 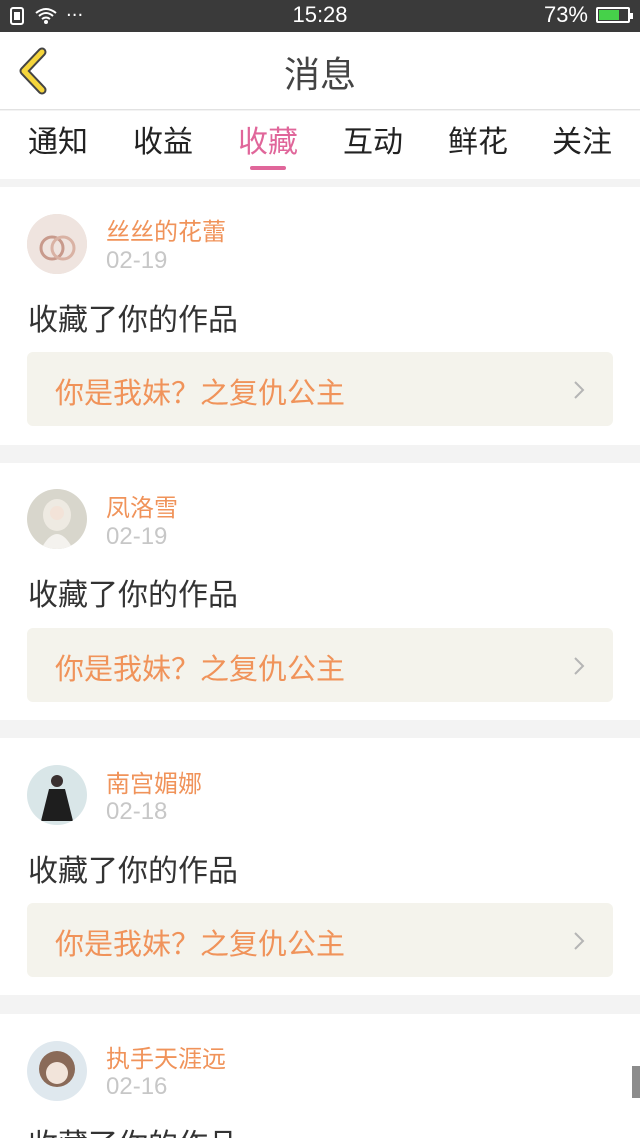 What do you see at coordinates (163, 139) in the screenshot?
I see `tab-earnings: 收益` at bounding box center [163, 139].